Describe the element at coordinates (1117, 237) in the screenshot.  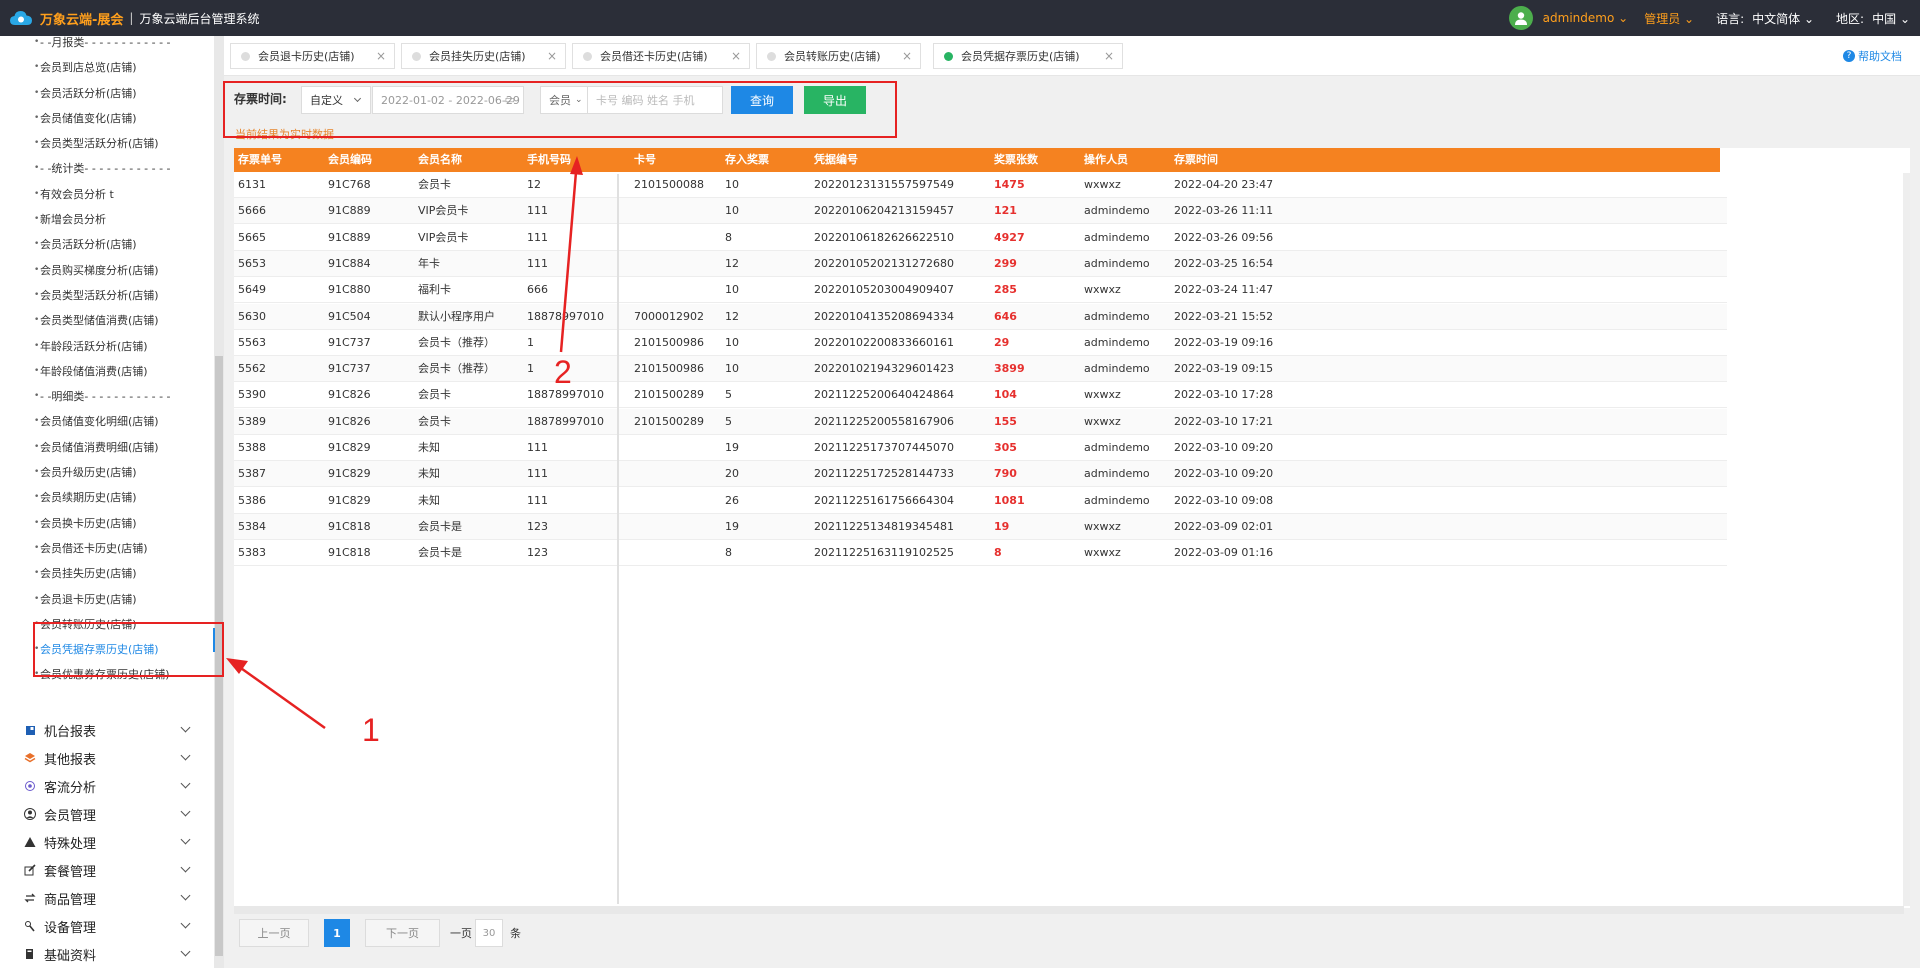
I see `table-cell: admindemo` at that location.